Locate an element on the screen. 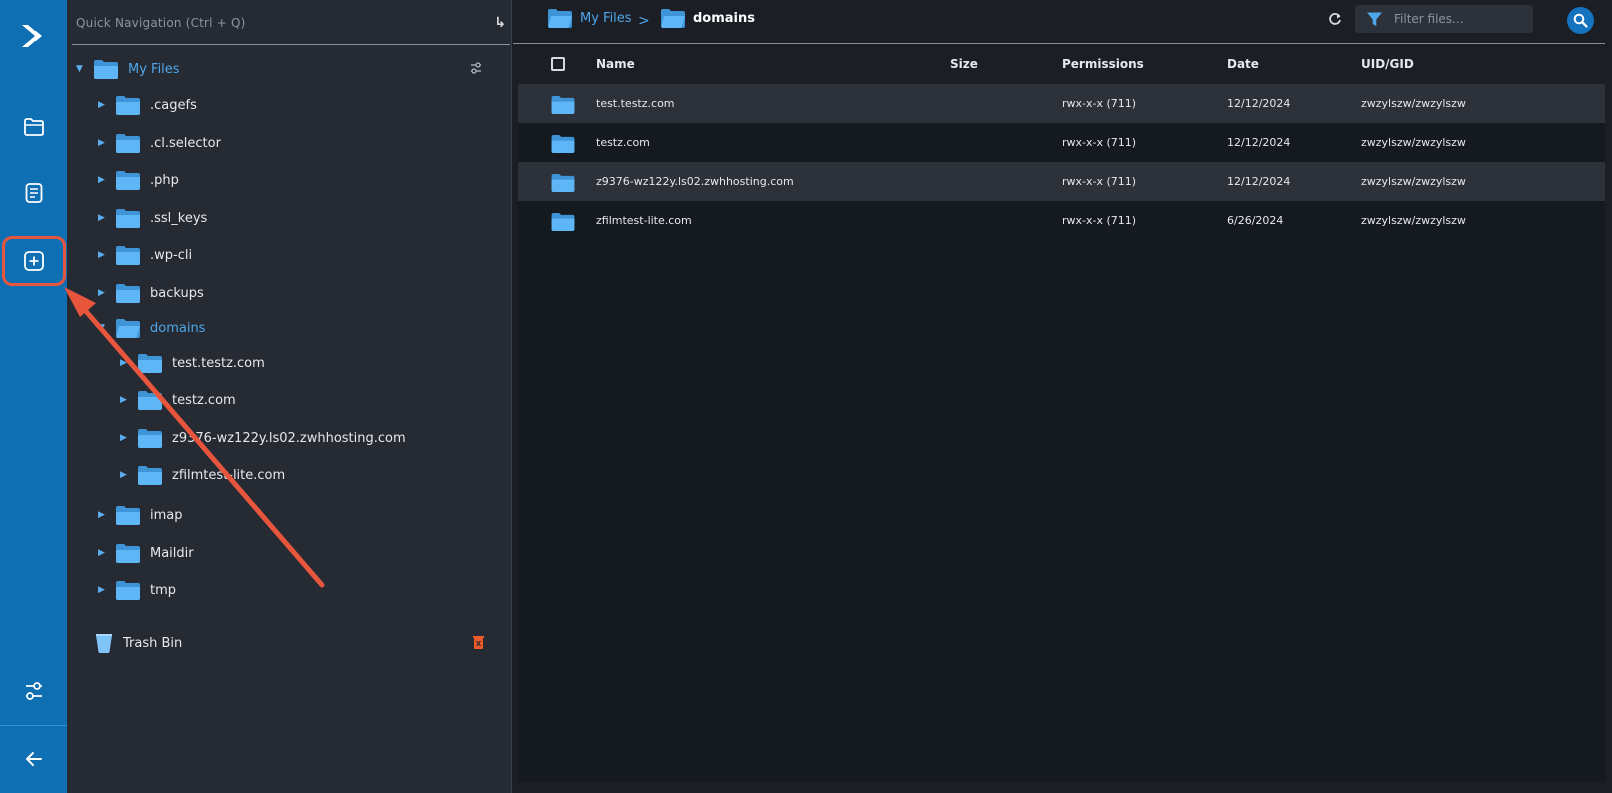 Image resolution: width=1612 pixels, height=793 pixels. tree-item-maildir: ▶ Maildir is located at coordinates (146, 553).